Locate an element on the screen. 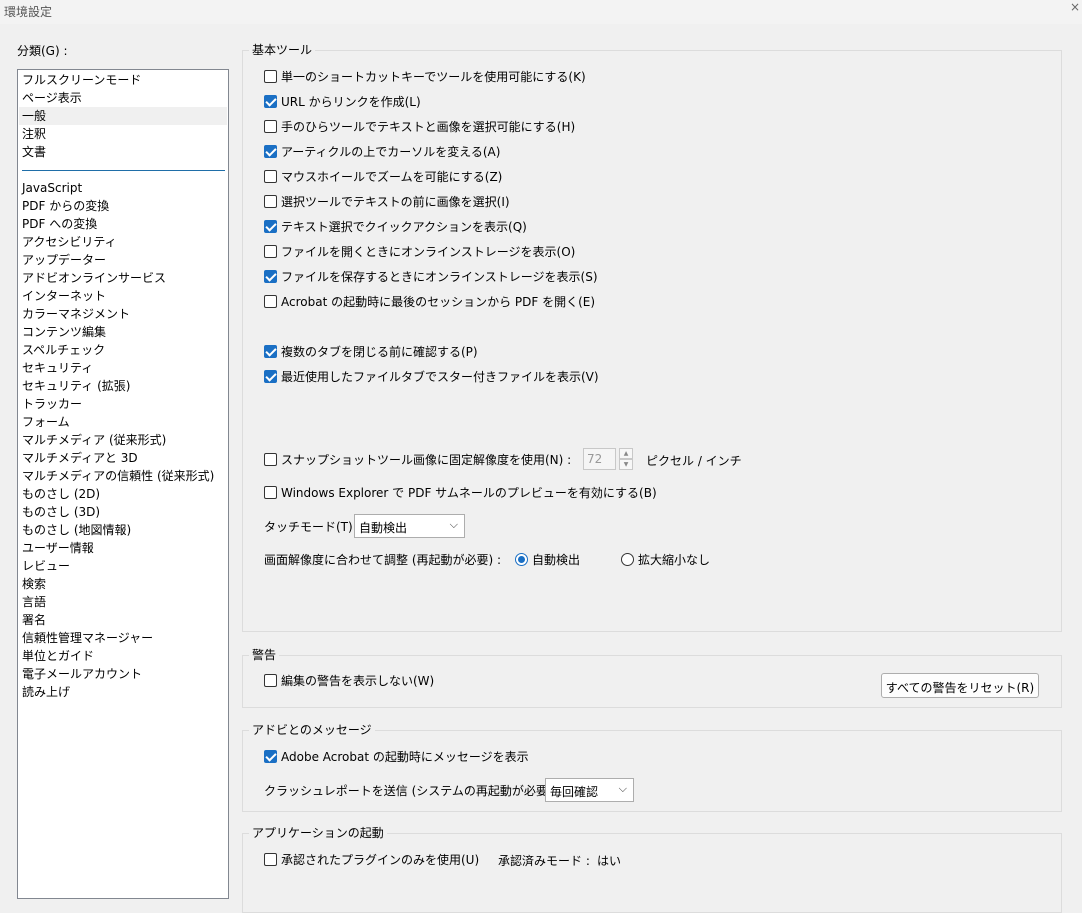  option-label: テキスト選択でクイックアクションを表示(Q) is located at coordinates (404, 226).